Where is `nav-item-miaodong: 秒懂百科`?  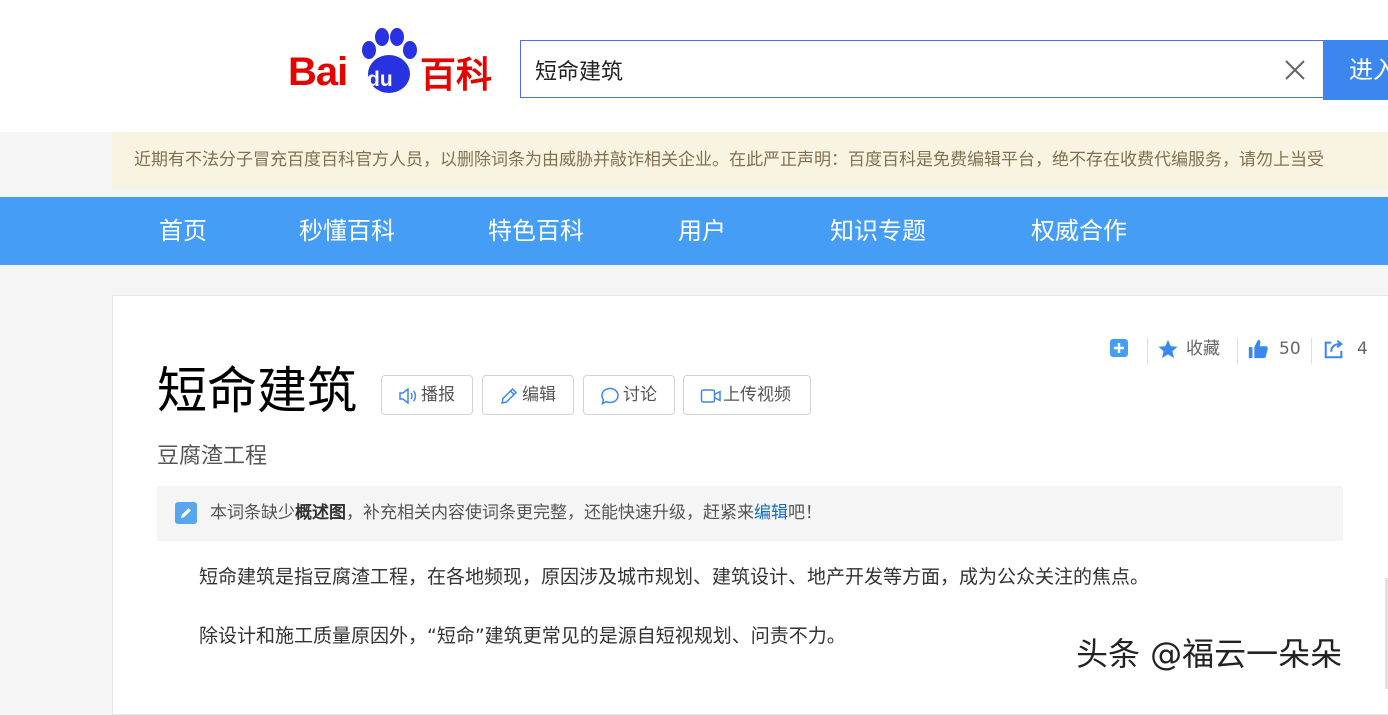 nav-item-miaodong: 秒懂百科 is located at coordinates (347, 231).